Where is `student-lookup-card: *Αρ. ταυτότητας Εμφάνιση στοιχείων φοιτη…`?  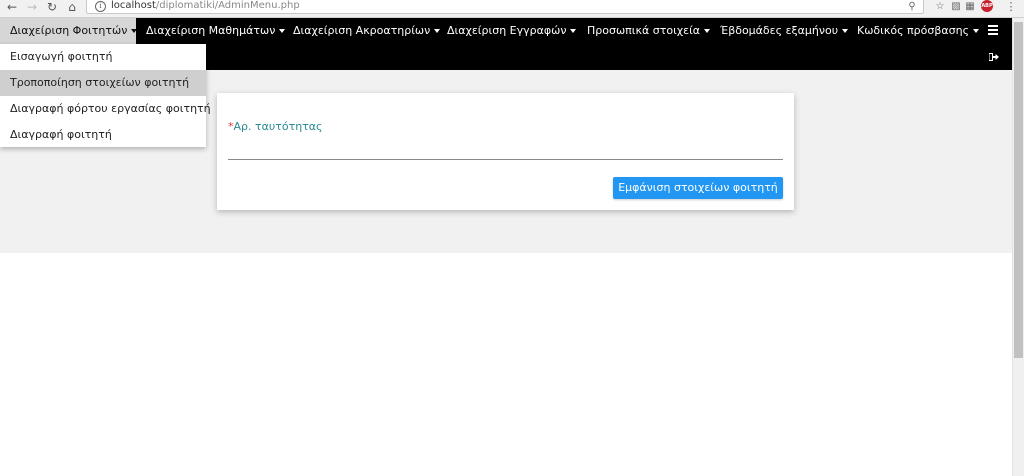 student-lookup-card: *Αρ. ταυτότητας Εμφάνιση στοιχείων φοιτη… is located at coordinates (505, 151).